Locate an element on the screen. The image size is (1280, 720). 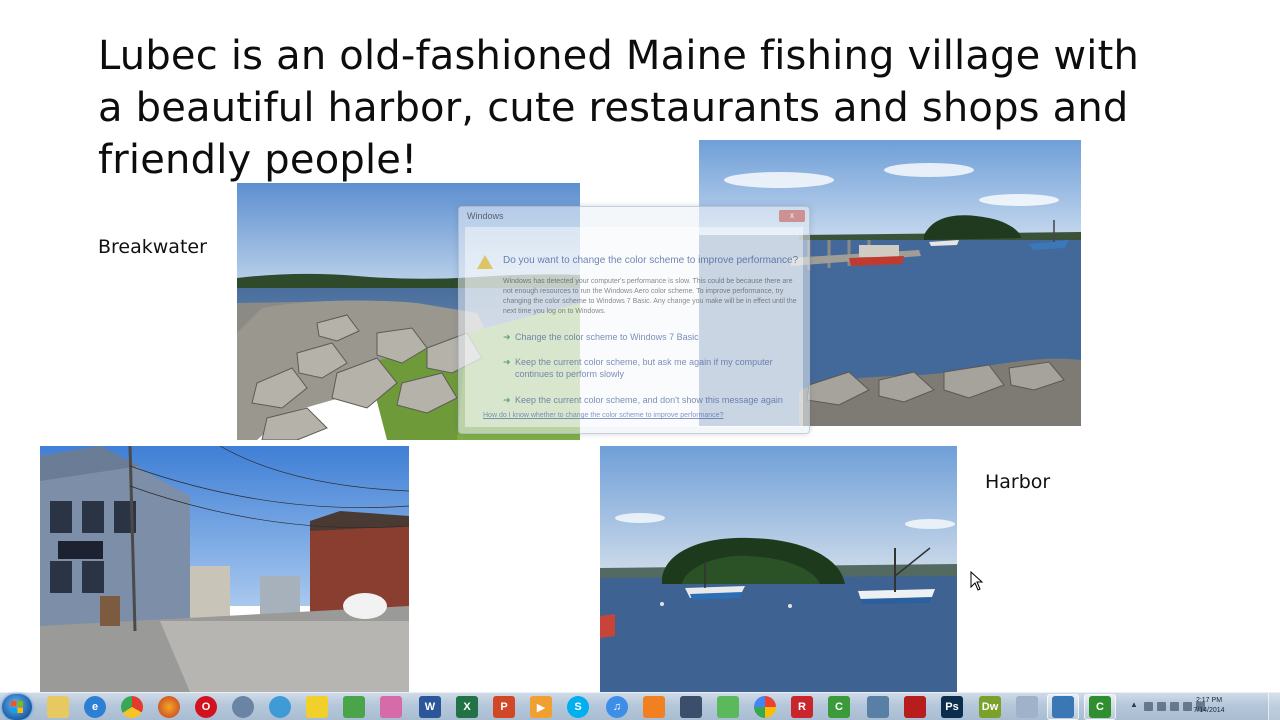
vlc-icon is located at coordinates (654, 707).